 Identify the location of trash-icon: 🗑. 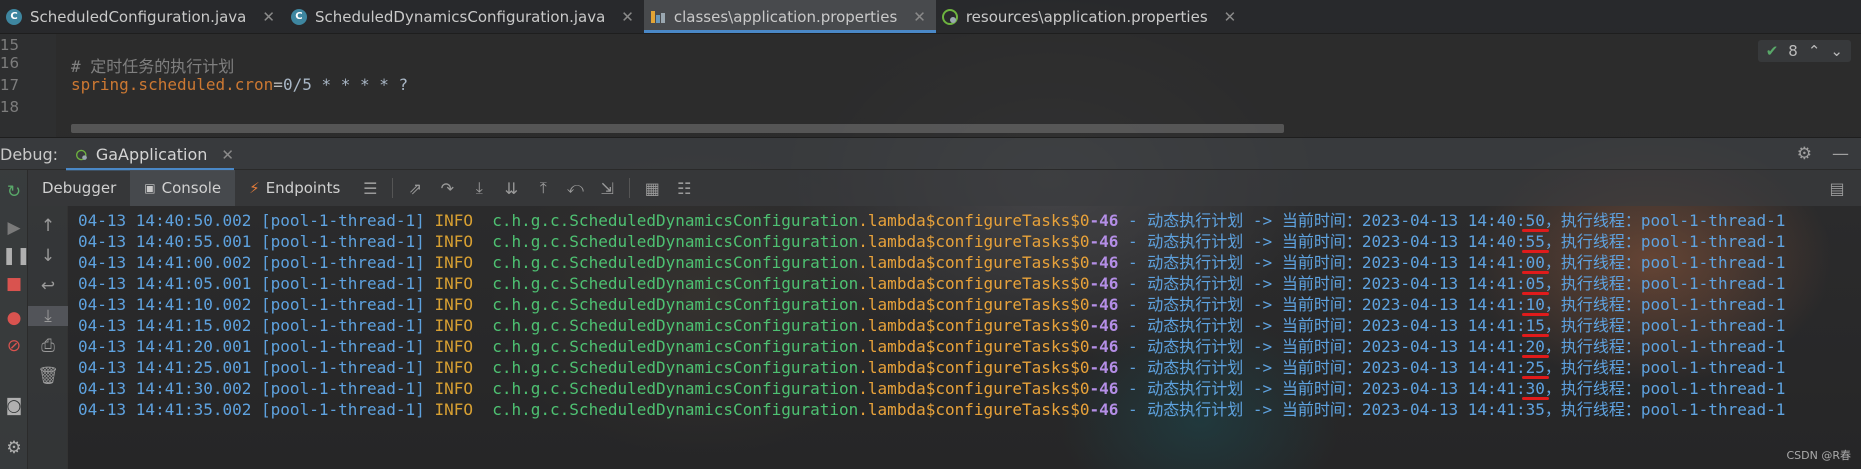
(48, 376).